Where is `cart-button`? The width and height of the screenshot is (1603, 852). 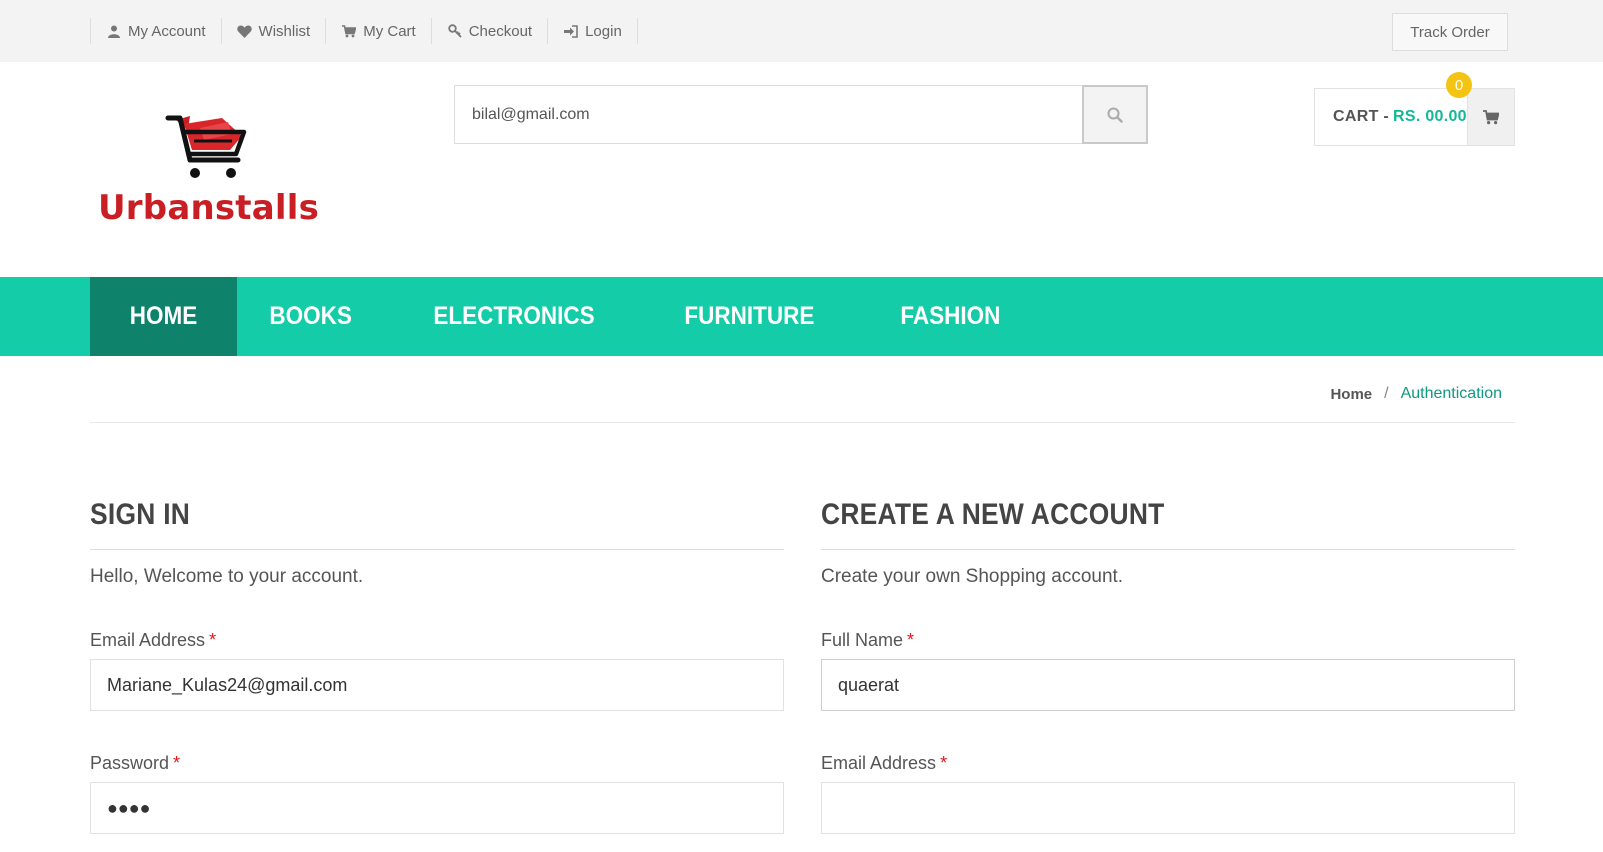 cart-button is located at coordinates (1490, 117).